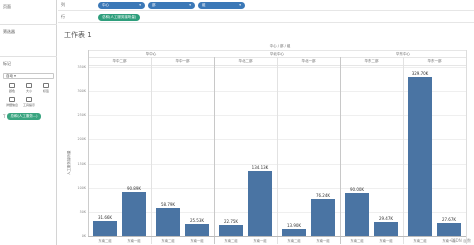 The image size is (474, 245). Describe the element at coordinates (12, 85) in the screenshot. I see `color-icon` at that location.